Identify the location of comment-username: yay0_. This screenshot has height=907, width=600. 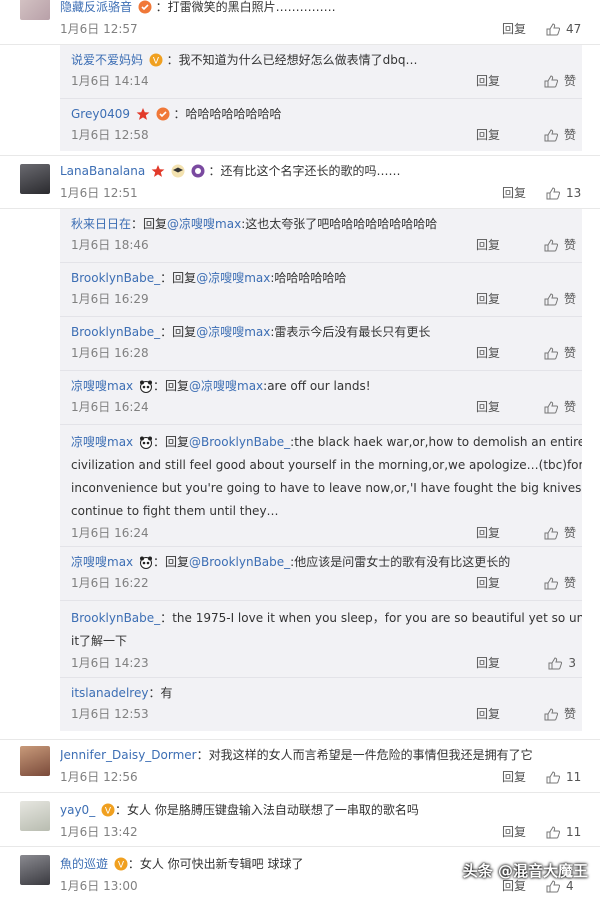
(77, 810).